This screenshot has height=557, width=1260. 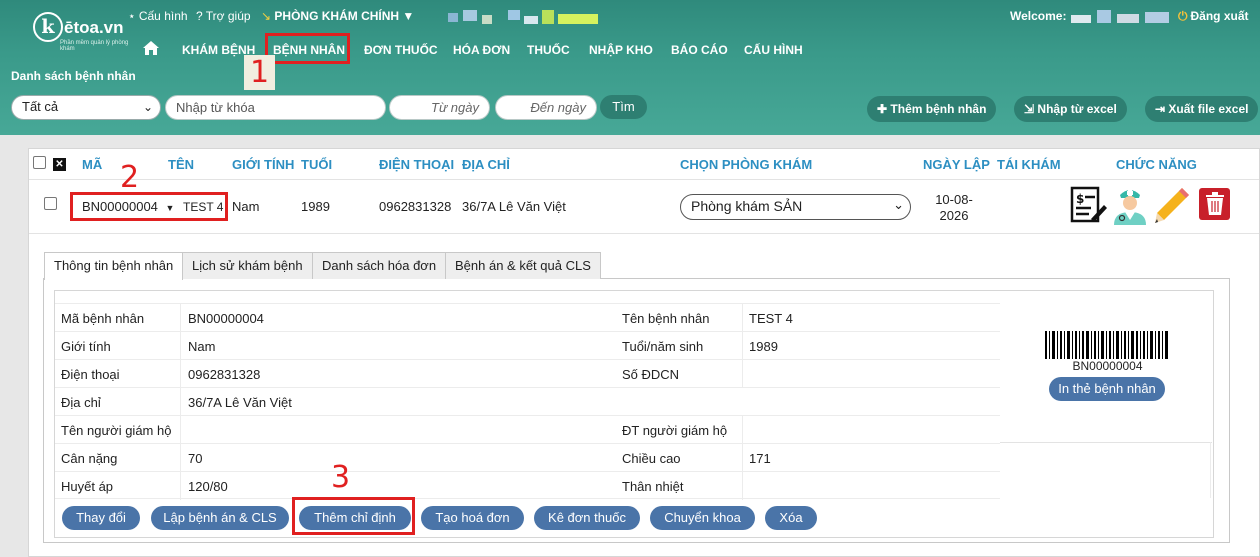 What do you see at coordinates (226, 318) in the screenshot?
I see `info-value: BN00000004` at bounding box center [226, 318].